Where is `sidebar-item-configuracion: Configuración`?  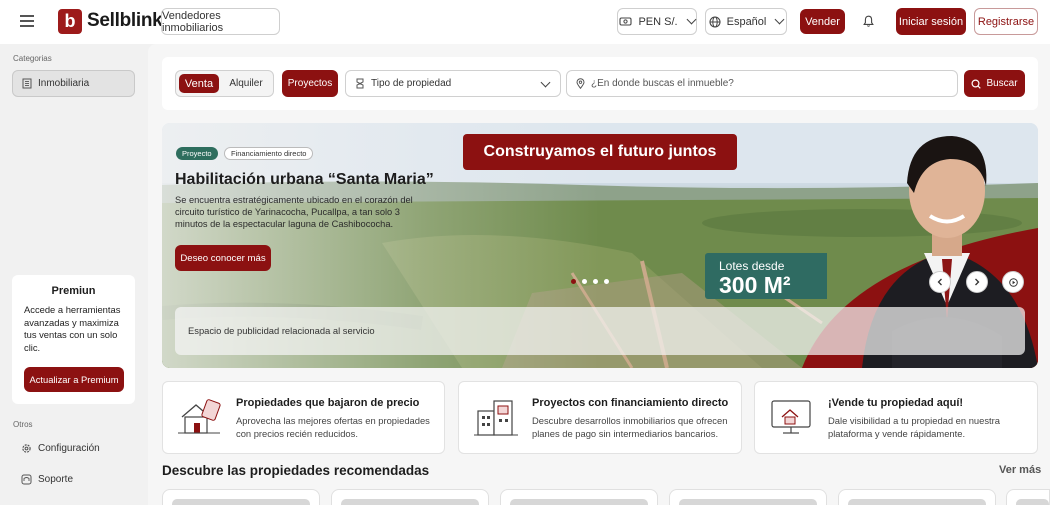
sidebar-item-configuracion: Configuración is located at coordinates (73, 448).